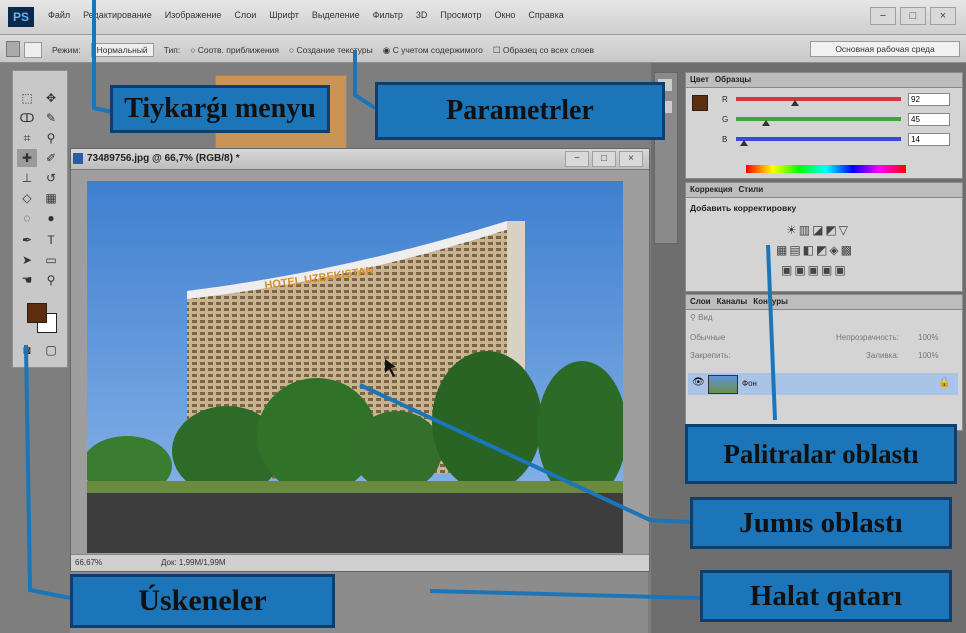 Image resolution: width=966 pixels, height=633 pixels. Describe the element at coordinates (525, 453) in the screenshot. I see `work-pointer-line` at that location.